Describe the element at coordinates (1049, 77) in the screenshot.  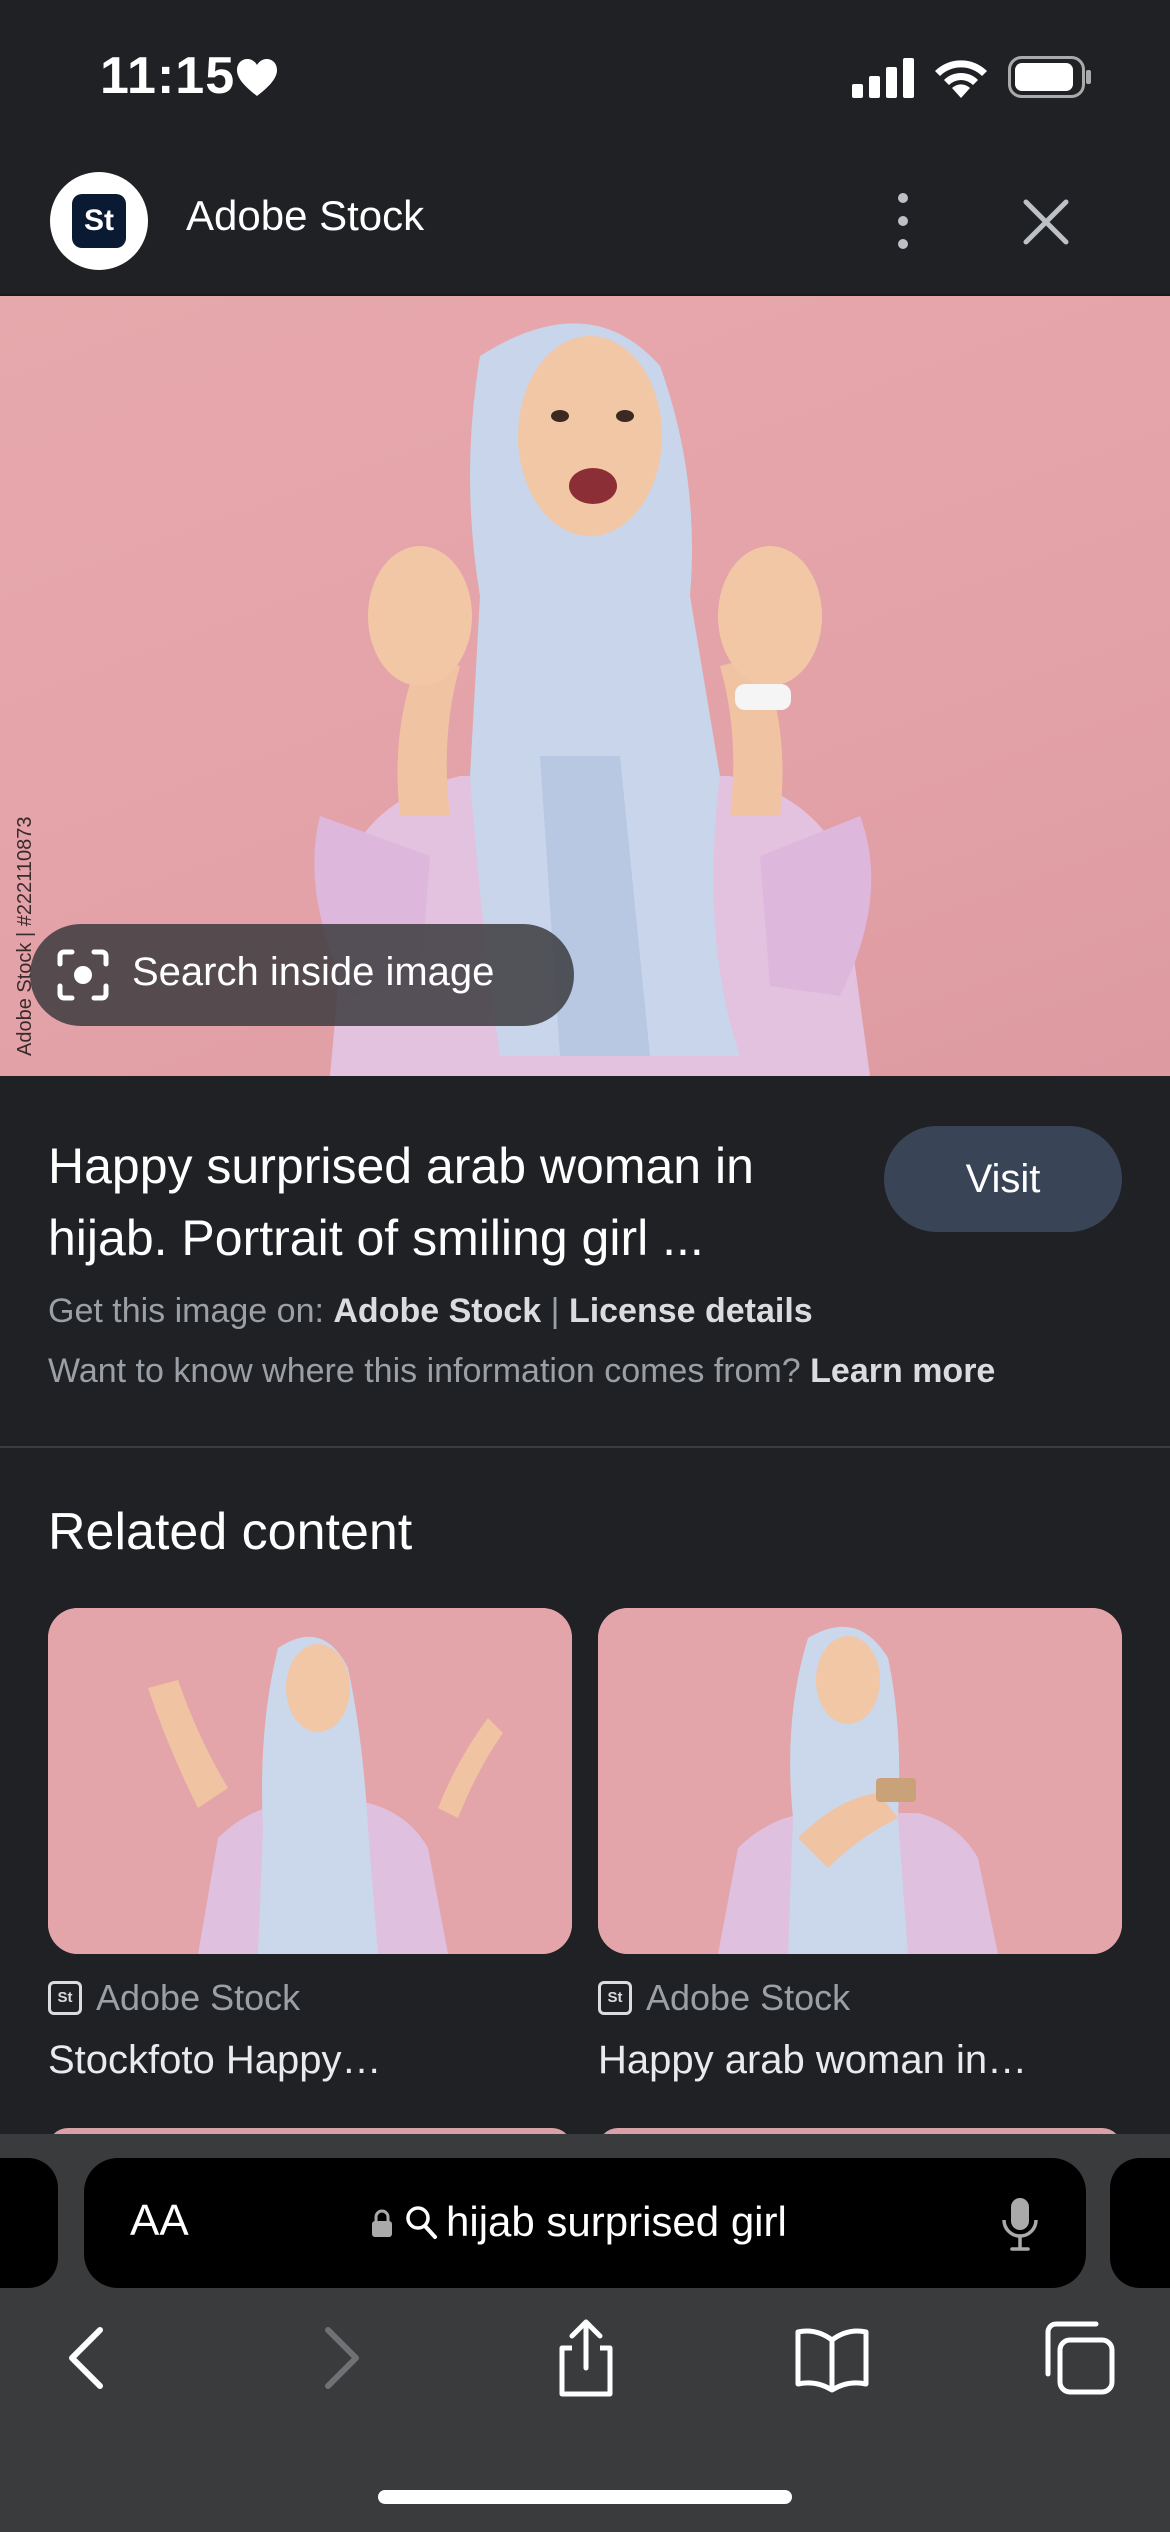
I see `battery-icon` at that location.